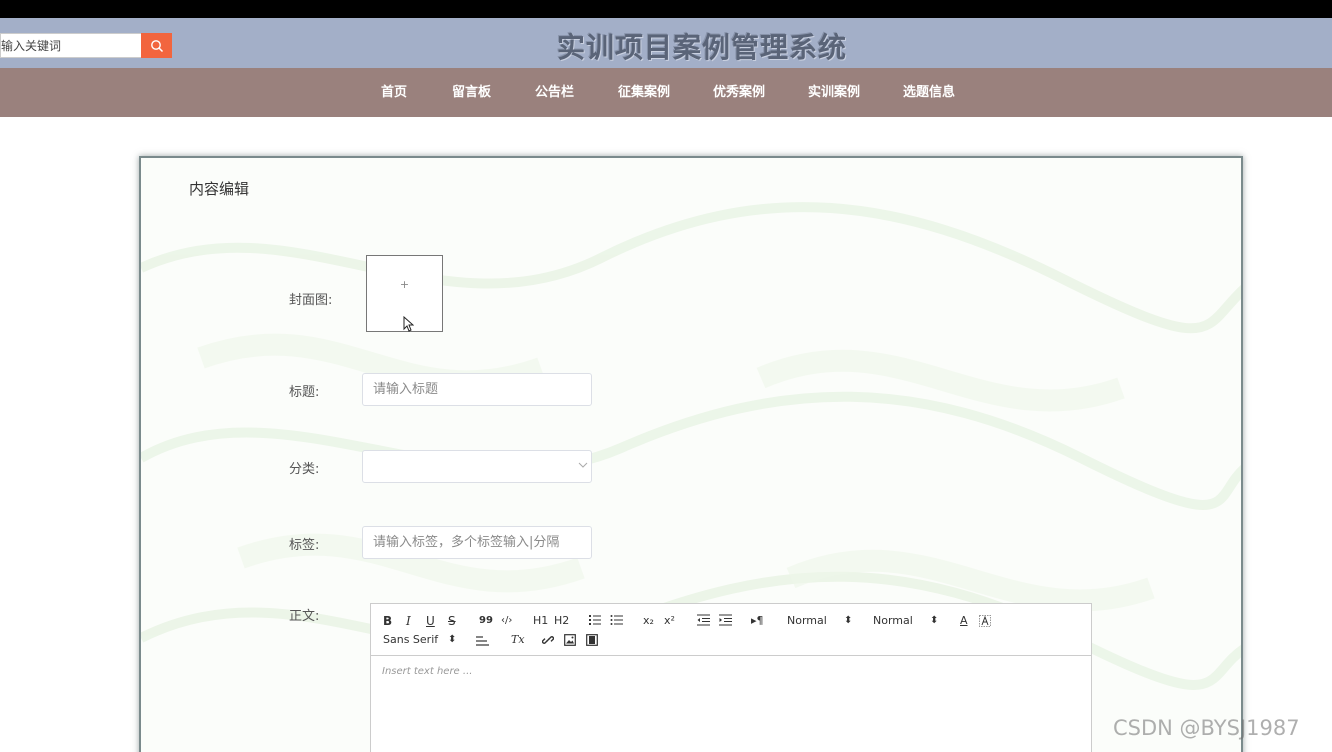 This screenshot has height=752, width=1332. What do you see at coordinates (548, 640) in the screenshot?
I see `link-icon` at bounding box center [548, 640].